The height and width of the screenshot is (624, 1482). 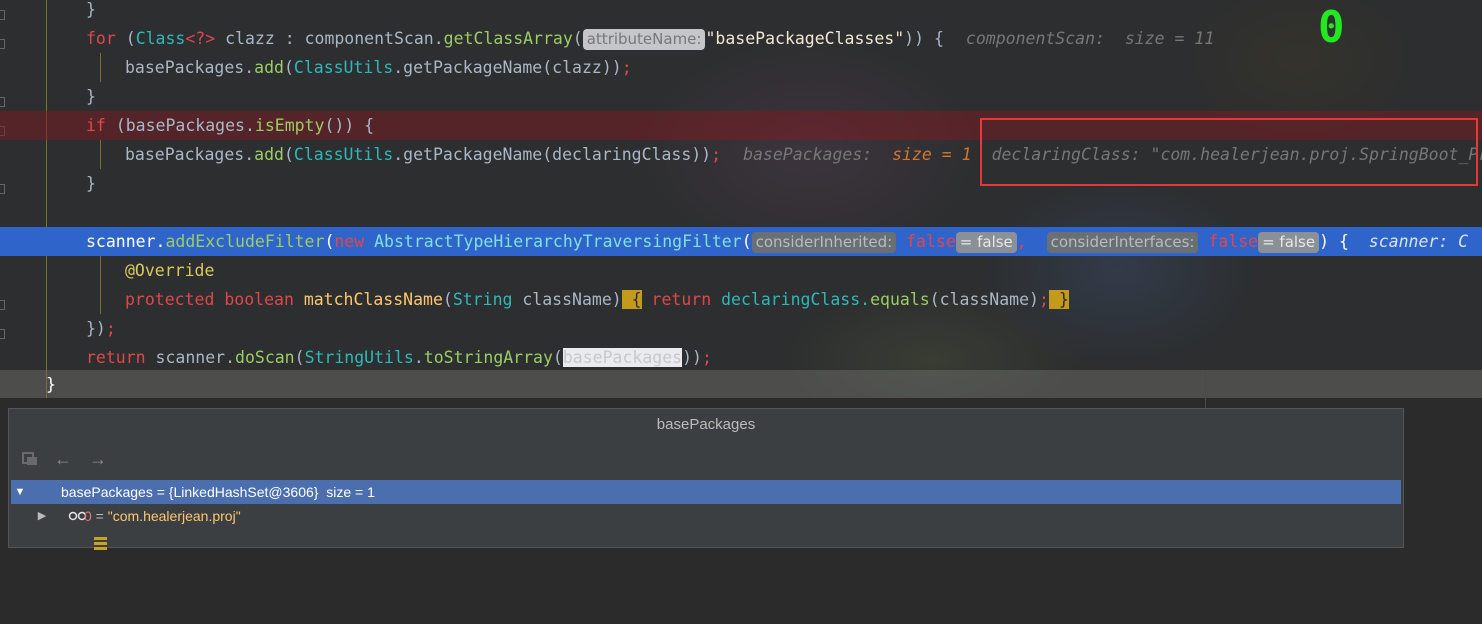 I want to click on string-literal: "basePackageClasses", so click(x=805, y=38).